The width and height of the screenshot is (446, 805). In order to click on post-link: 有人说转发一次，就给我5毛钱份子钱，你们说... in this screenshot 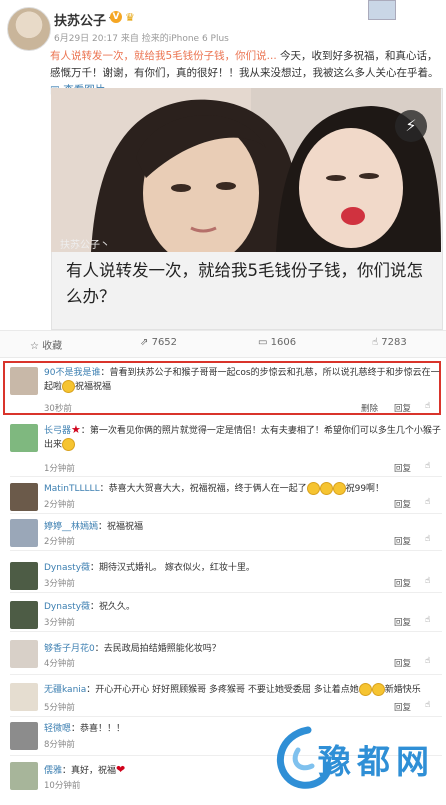, I will do `click(163, 56)`.